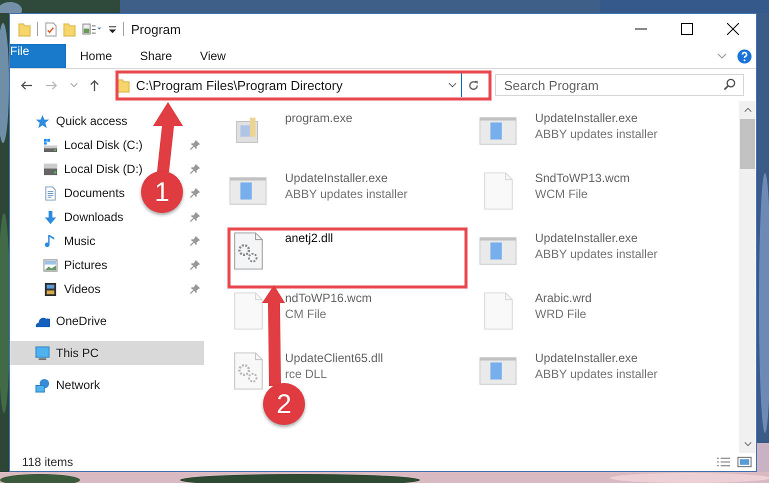 The image size is (769, 483). I want to click on network-icon, so click(42, 385).